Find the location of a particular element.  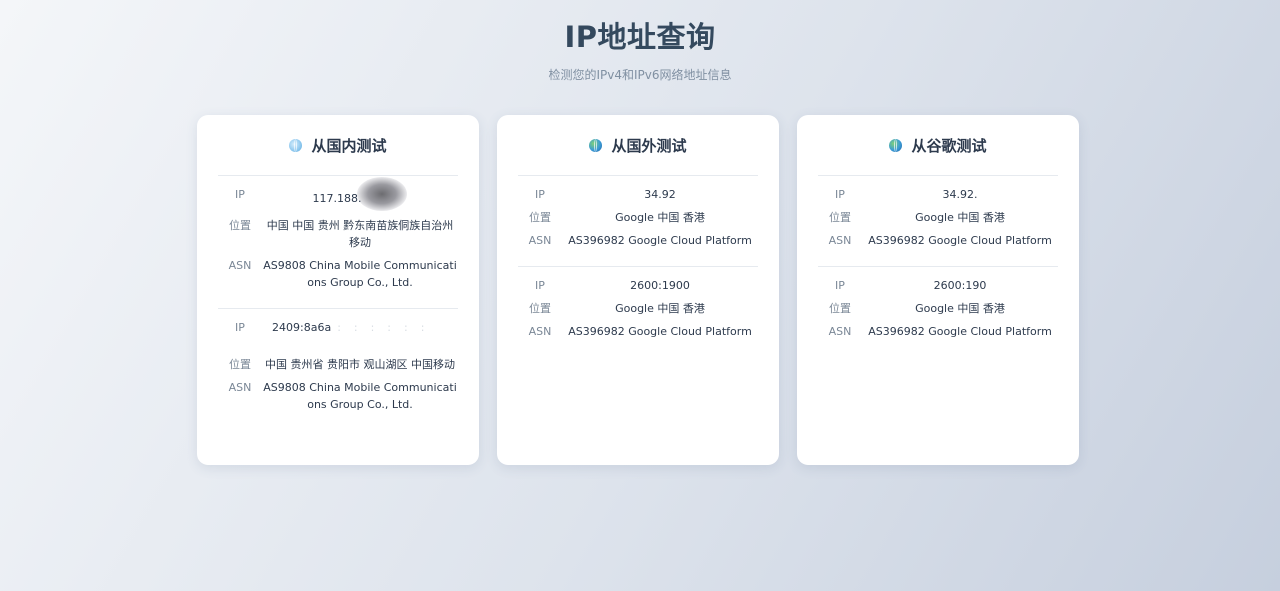

card-header: 从谷歌测试 is located at coordinates (938, 145).